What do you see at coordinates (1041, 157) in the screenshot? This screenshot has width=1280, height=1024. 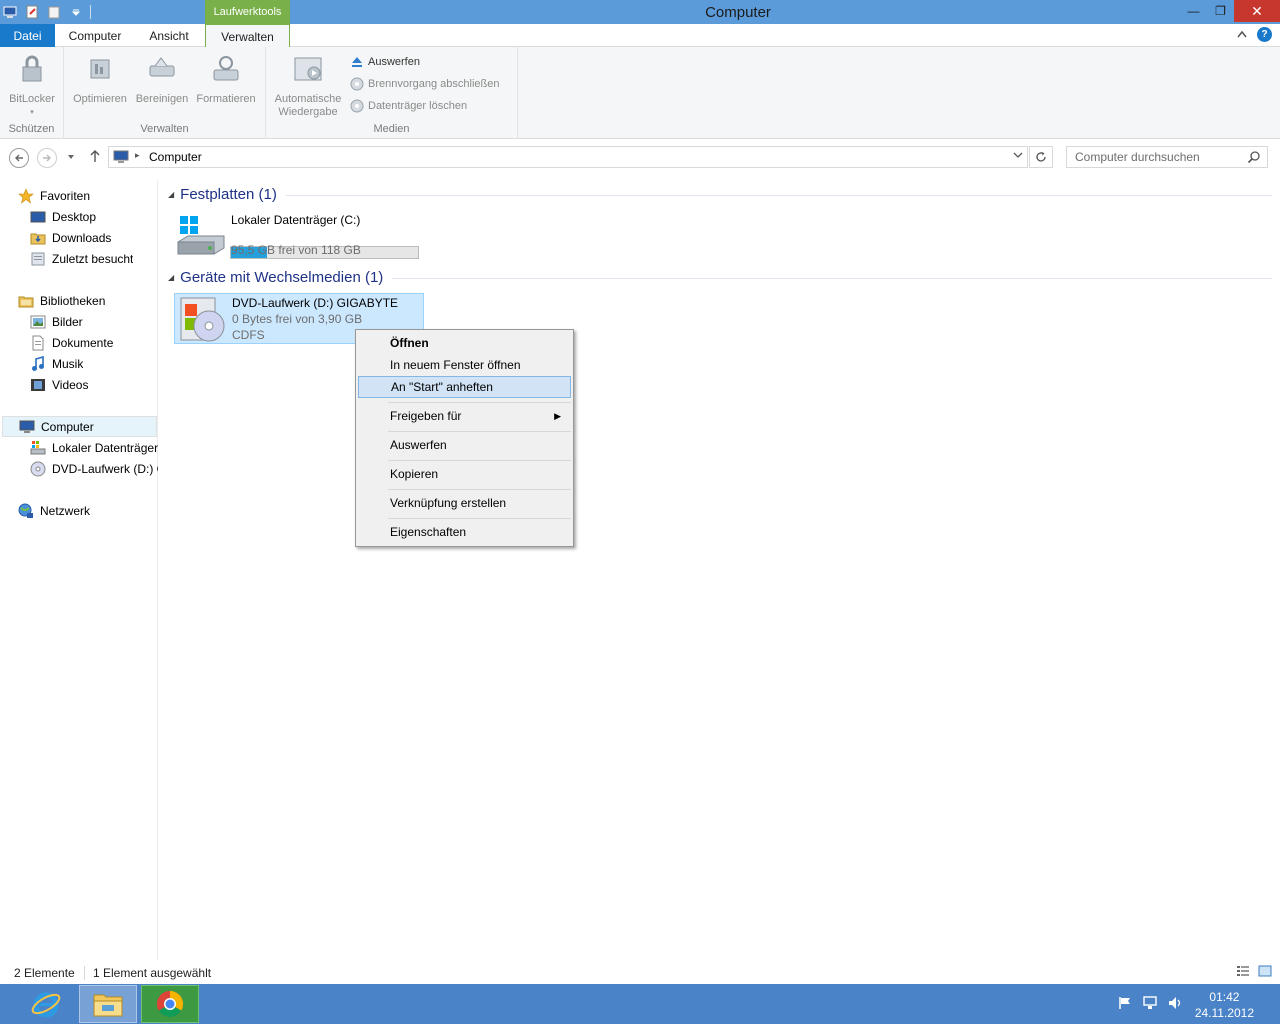 I see `refresh-button` at bounding box center [1041, 157].